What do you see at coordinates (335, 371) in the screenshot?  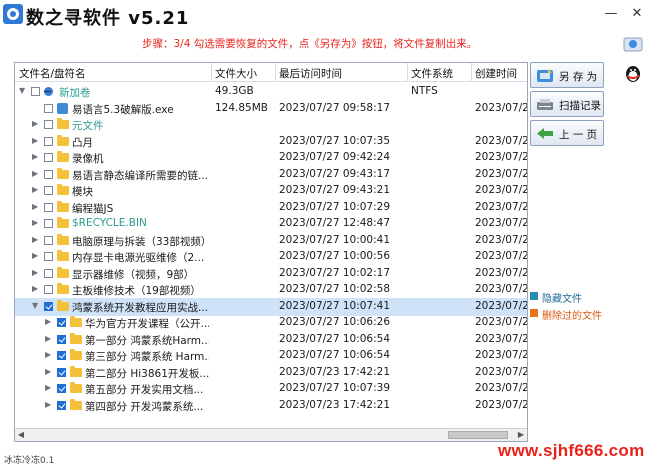 I see `cell-time: 2023/07/23 17:42:21` at bounding box center [335, 371].